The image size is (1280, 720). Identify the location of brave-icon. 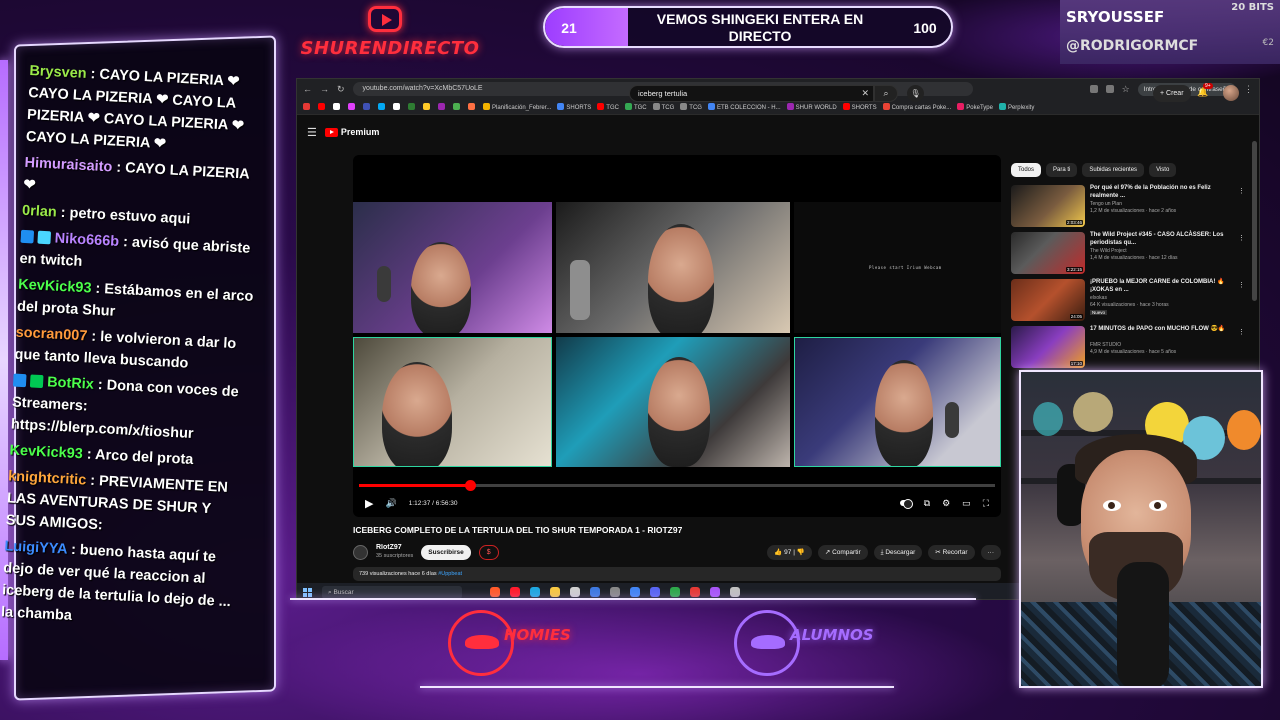
(495, 592).